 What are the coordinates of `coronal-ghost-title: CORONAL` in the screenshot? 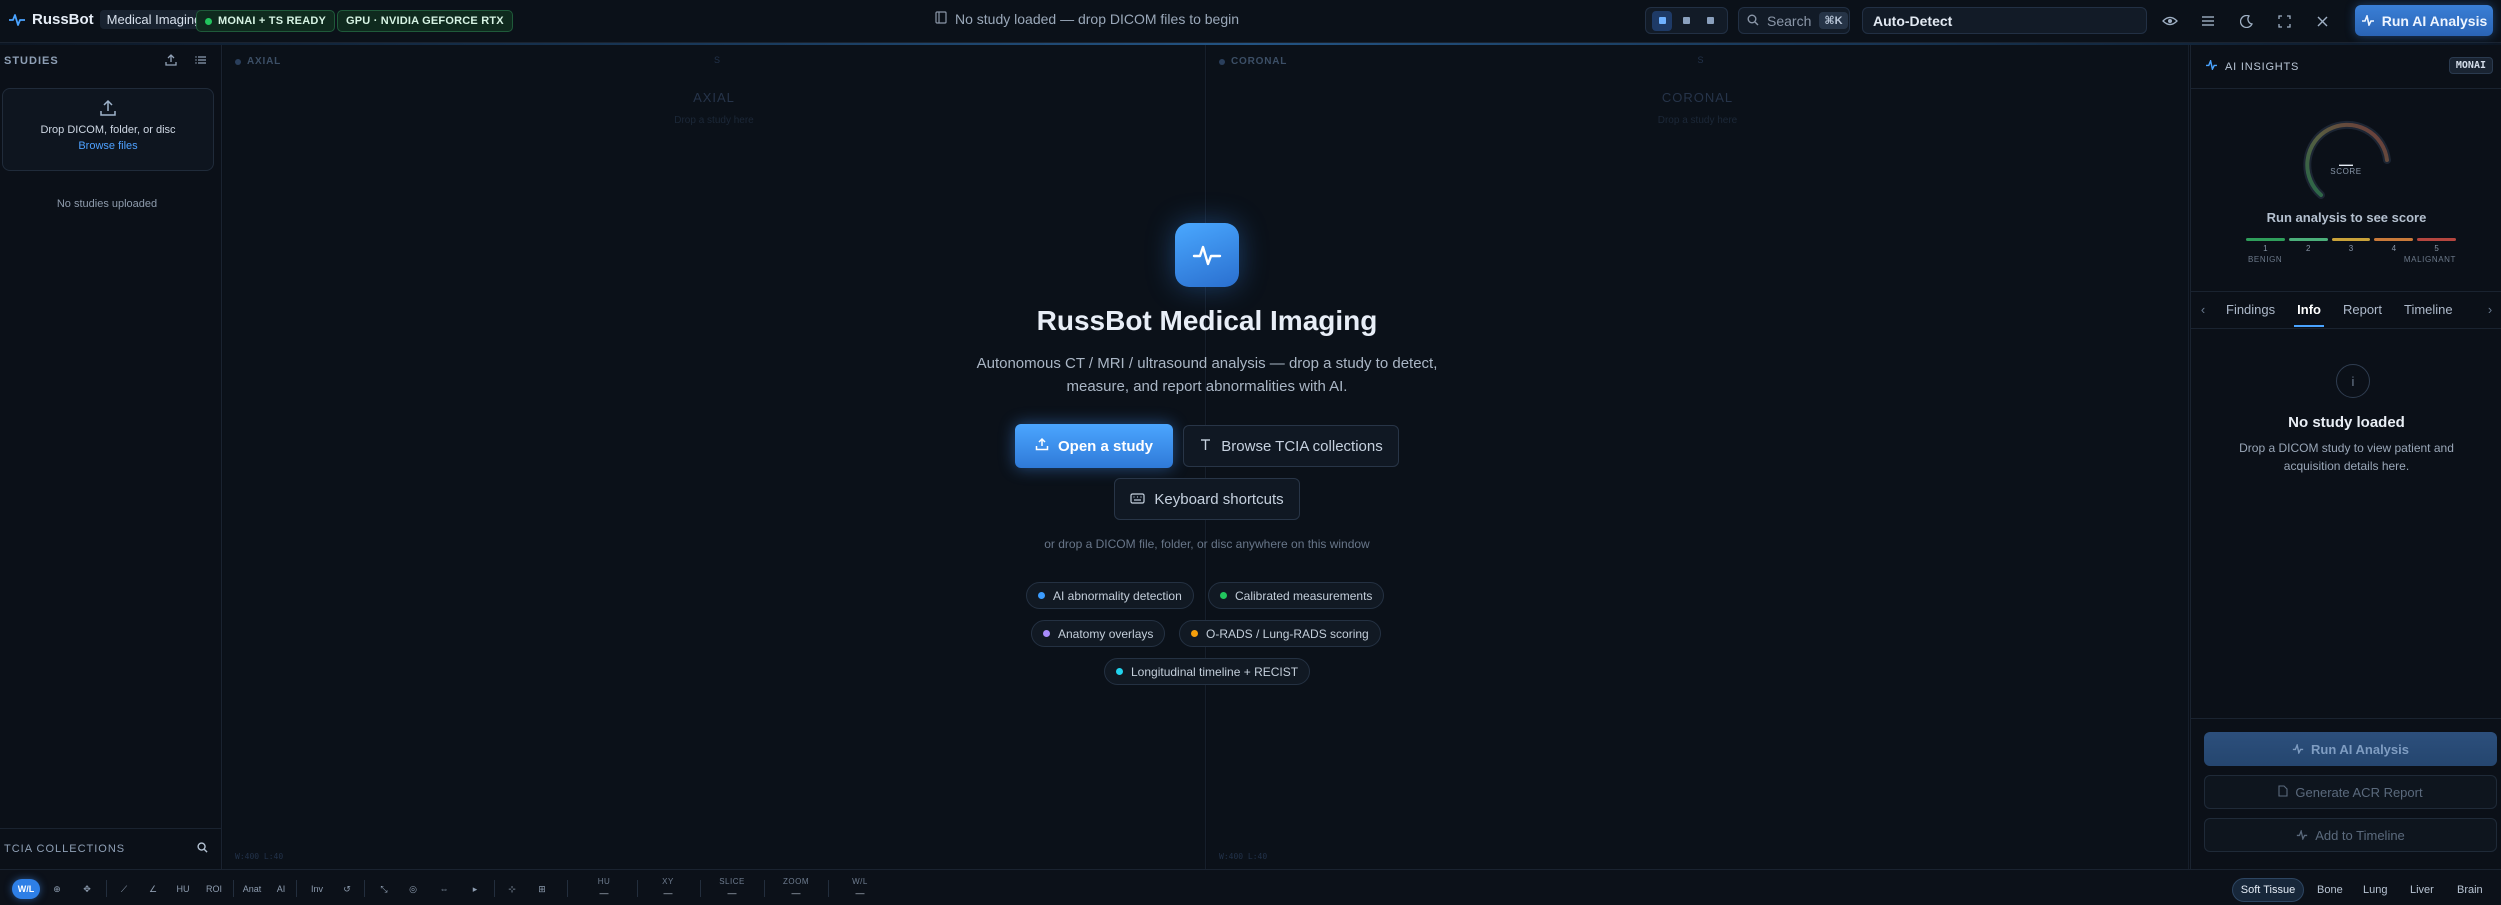 It's located at (1697, 97).